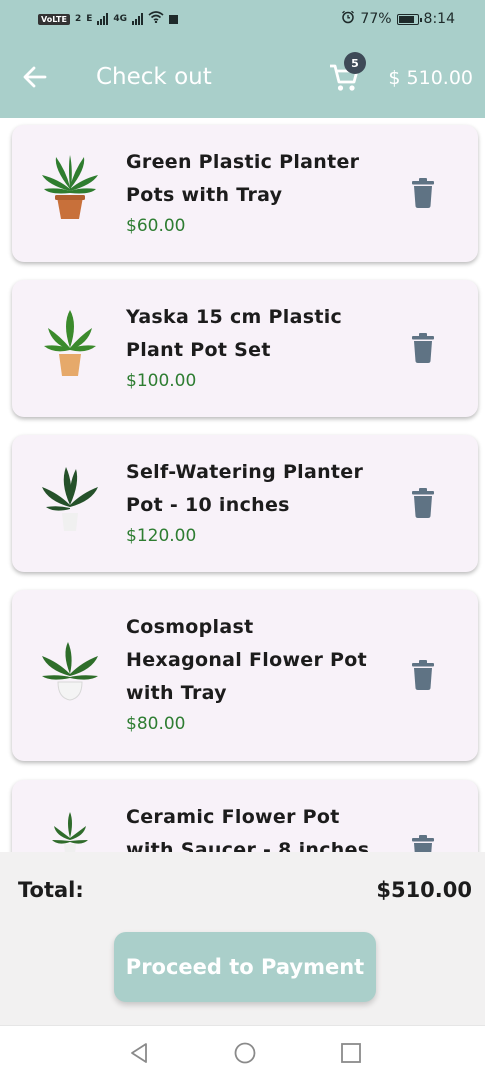 This screenshot has height=1068, width=485. Describe the element at coordinates (89, 19) in the screenshot. I see `network-type-1: E` at that location.